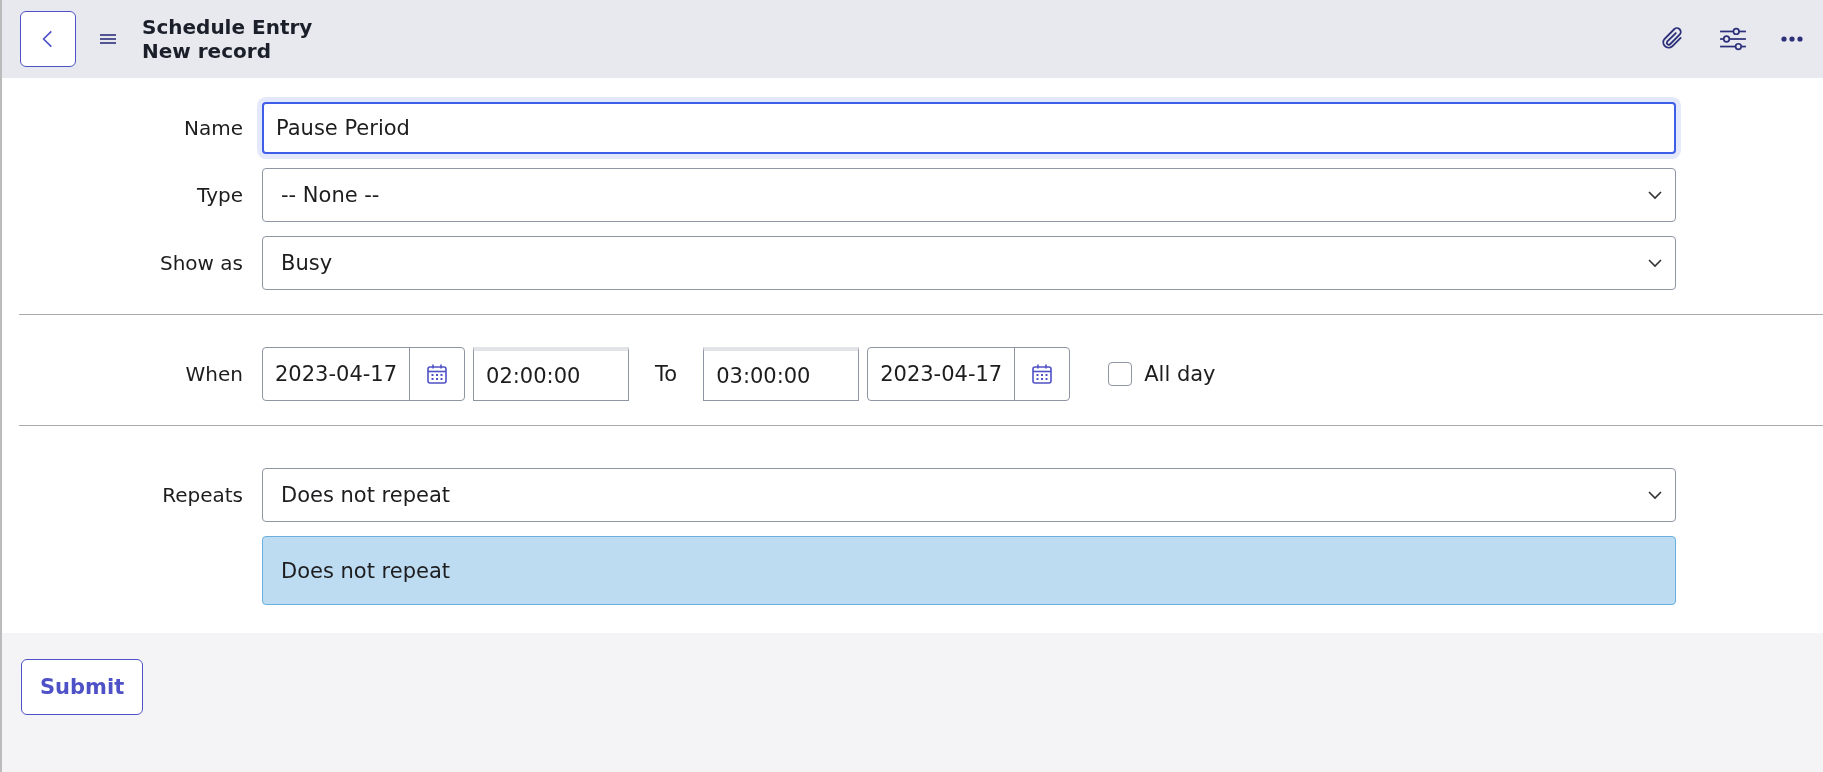 Image resolution: width=1823 pixels, height=772 pixels. Describe the element at coordinates (207, 51) in the screenshot. I see `form-subtitle: New record` at that location.